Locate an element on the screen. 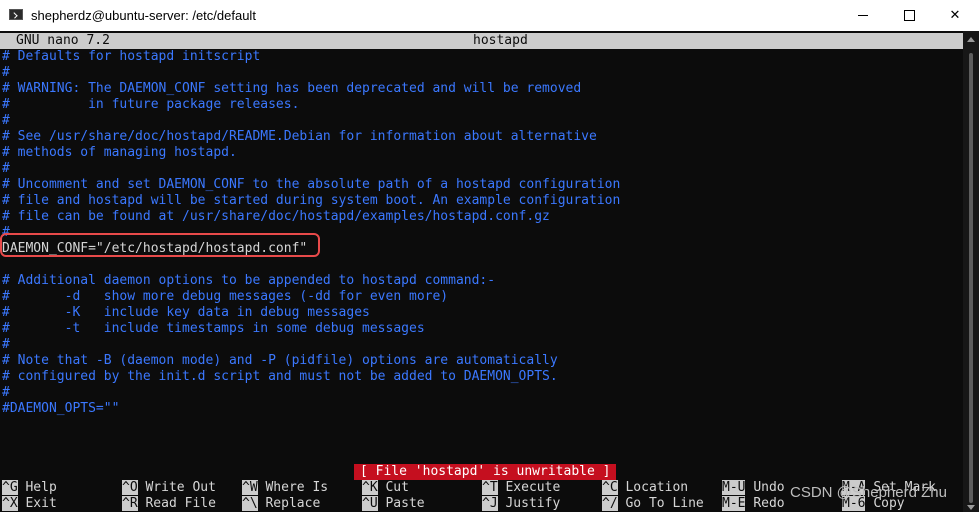 The image size is (979, 512). shortcut-key: ^O is located at coordinates (130, 487).